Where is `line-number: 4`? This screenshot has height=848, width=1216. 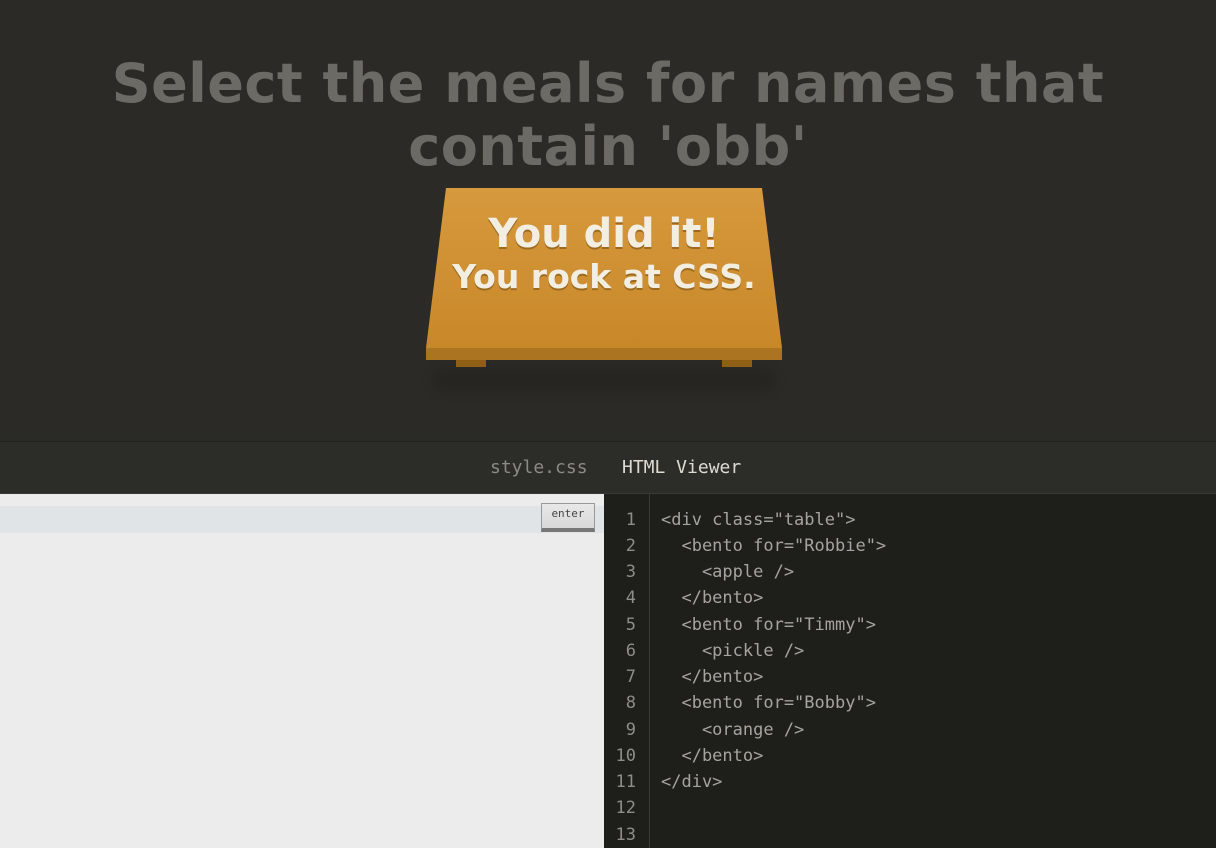
line-number: 4 is located at coordinates (630, 598).